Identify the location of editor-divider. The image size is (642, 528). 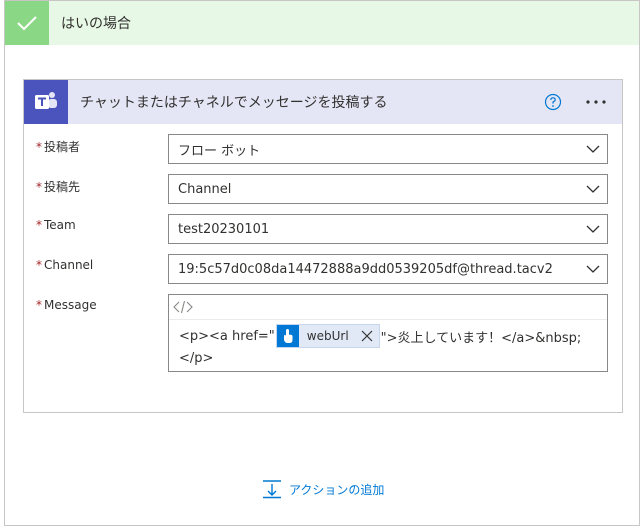
(388, 319).